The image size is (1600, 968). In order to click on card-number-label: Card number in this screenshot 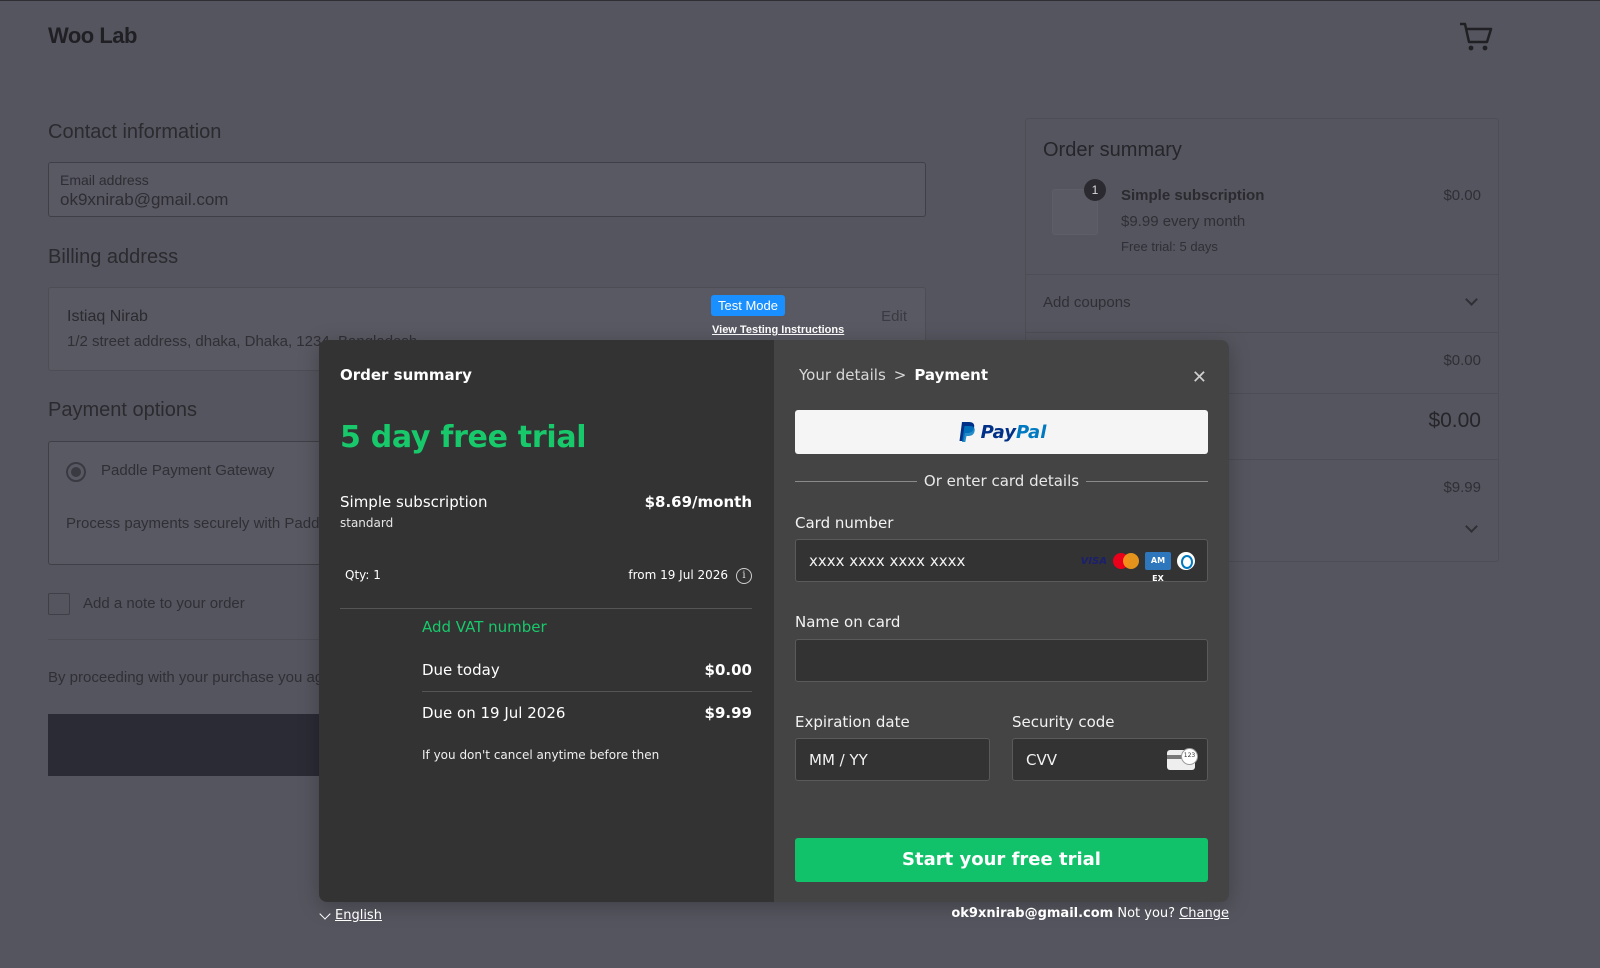, I will do `click(844, 523)`.